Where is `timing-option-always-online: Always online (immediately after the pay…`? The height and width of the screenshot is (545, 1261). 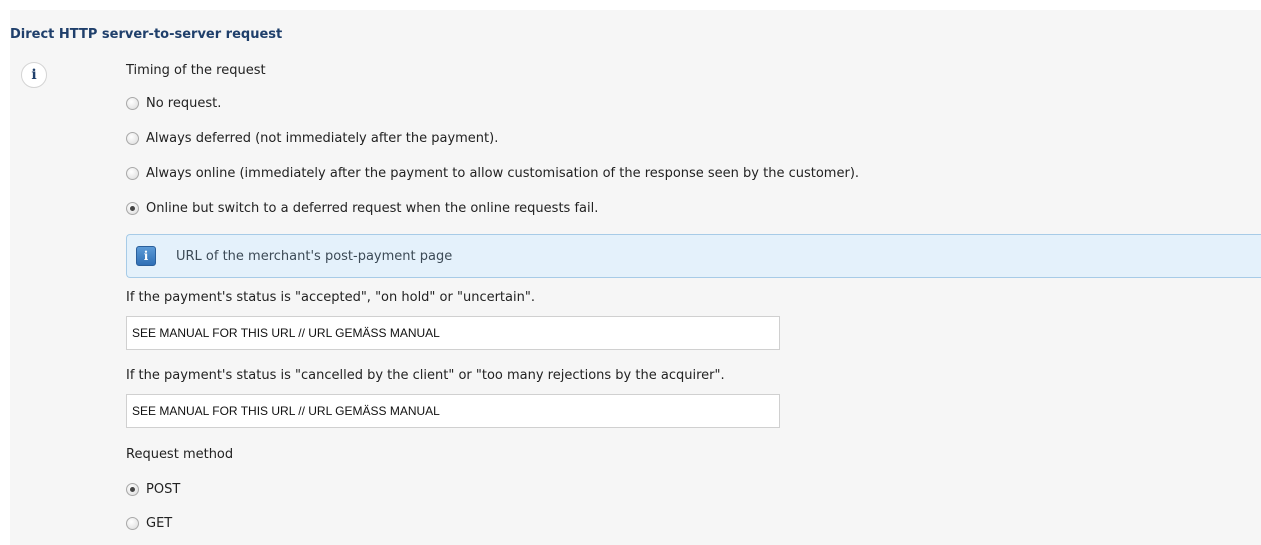
timing-option-always-online: Always online (immediately after the pay… is located at coordinates (492, 173).